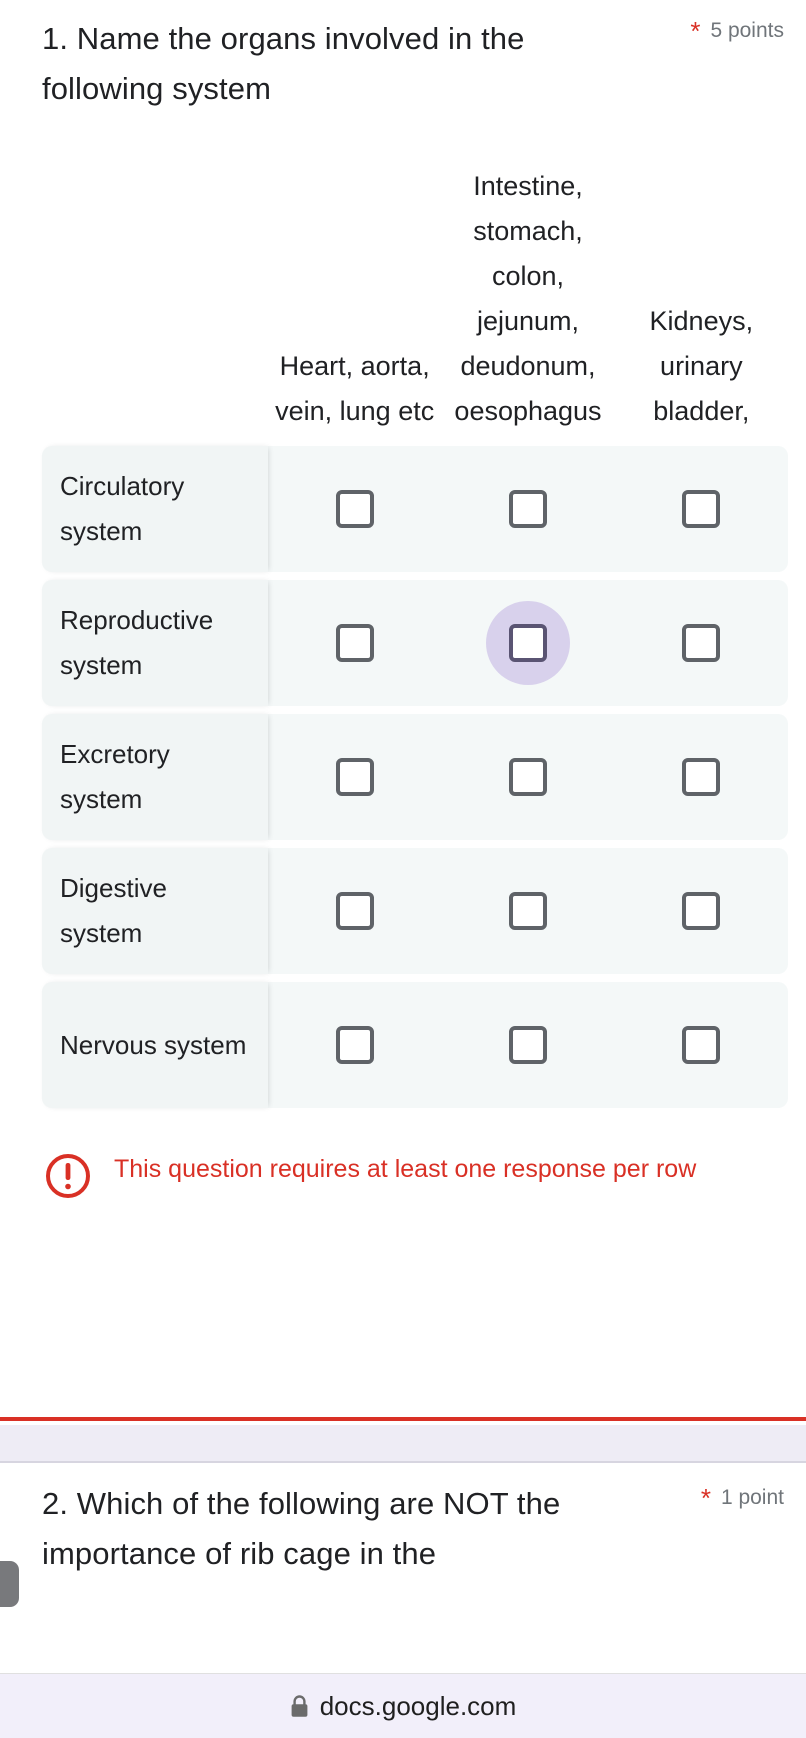 This screenshot has width=806, height=1738. What do you see at coordinates (418, 1706) in the screenshot?
I see `url-text: docs.google.com` at bounding box center [418, 1706].